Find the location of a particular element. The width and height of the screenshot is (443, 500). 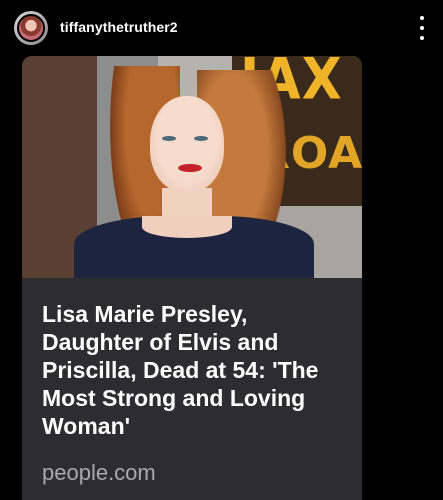

profile-avatar-icon is located at coordinates (31, 28).